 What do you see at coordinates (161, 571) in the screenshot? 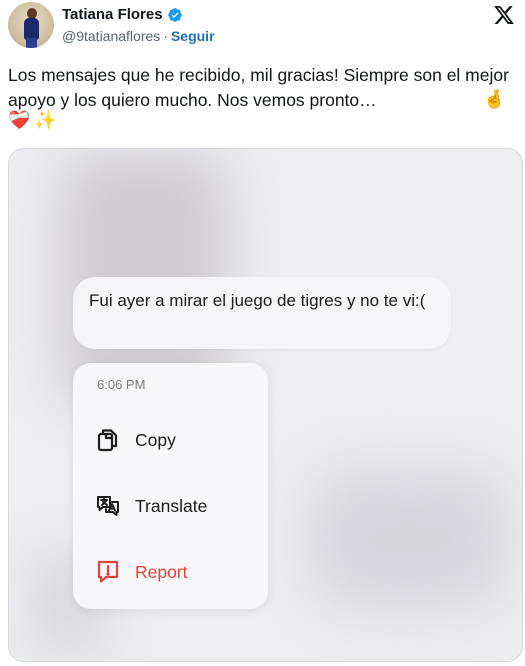
I see `report-label: Report` at bounding box center [161, 571].